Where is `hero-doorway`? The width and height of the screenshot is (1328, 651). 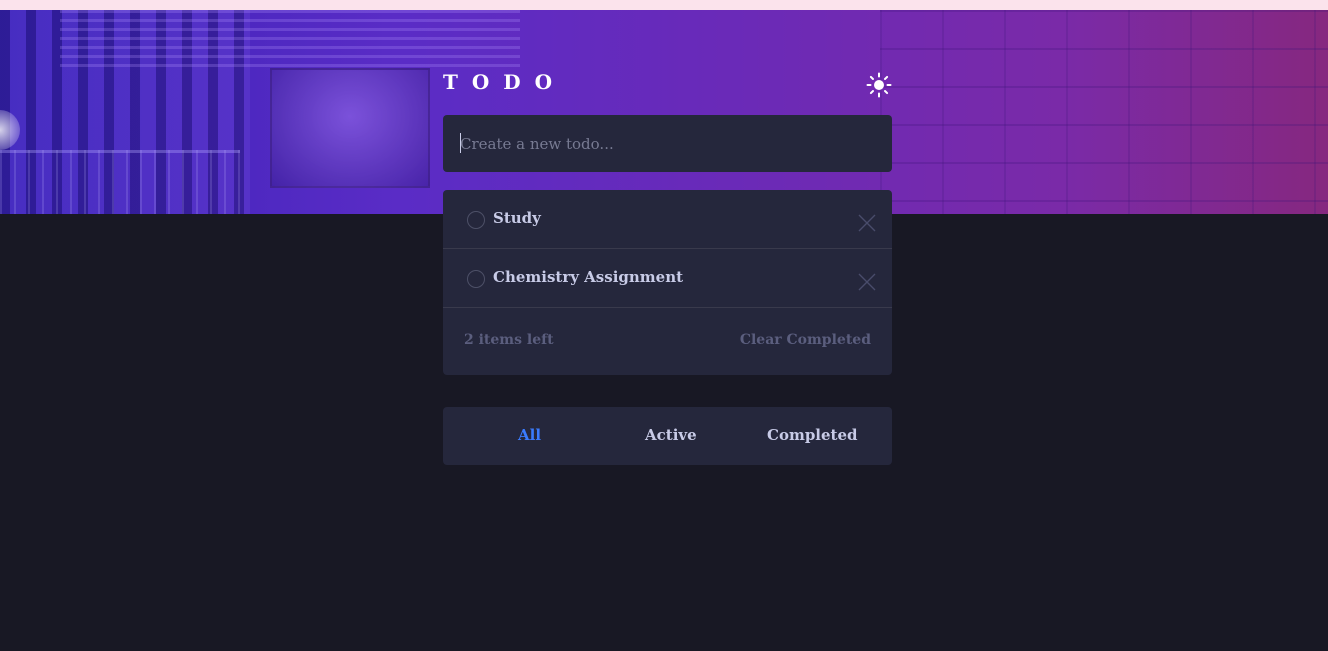 hero-doorway is located at coordinates (350, 128).